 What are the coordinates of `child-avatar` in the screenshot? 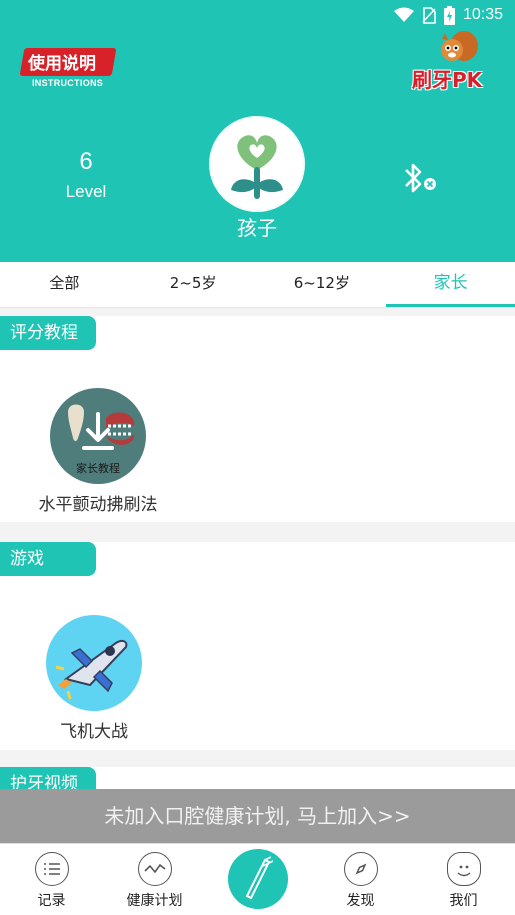 It's located at (257, 164).